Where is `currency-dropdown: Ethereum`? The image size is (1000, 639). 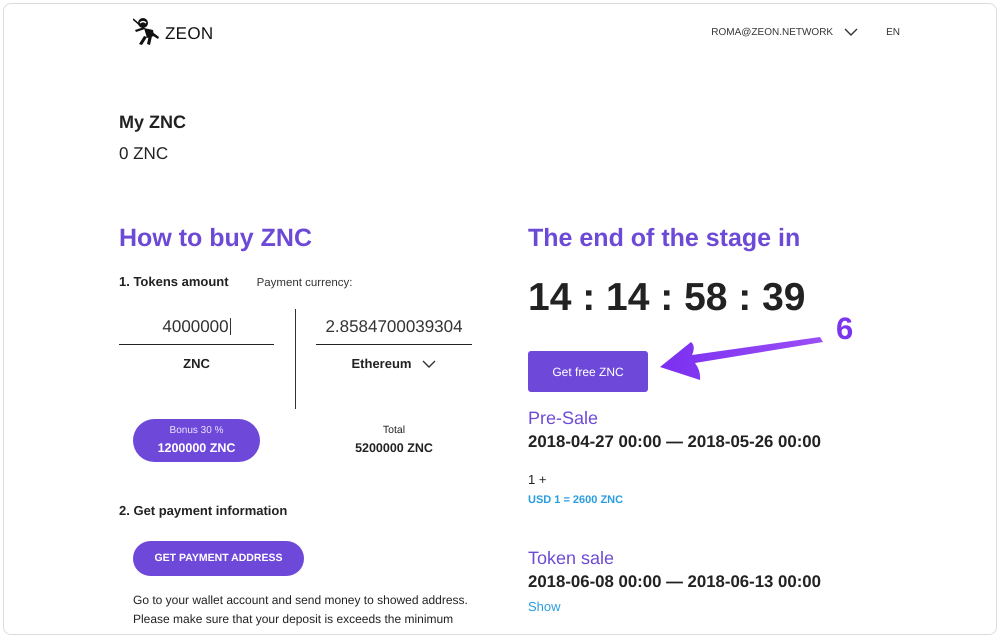
currency-dropdown: Ethereum is located at coordinates (394, 364).